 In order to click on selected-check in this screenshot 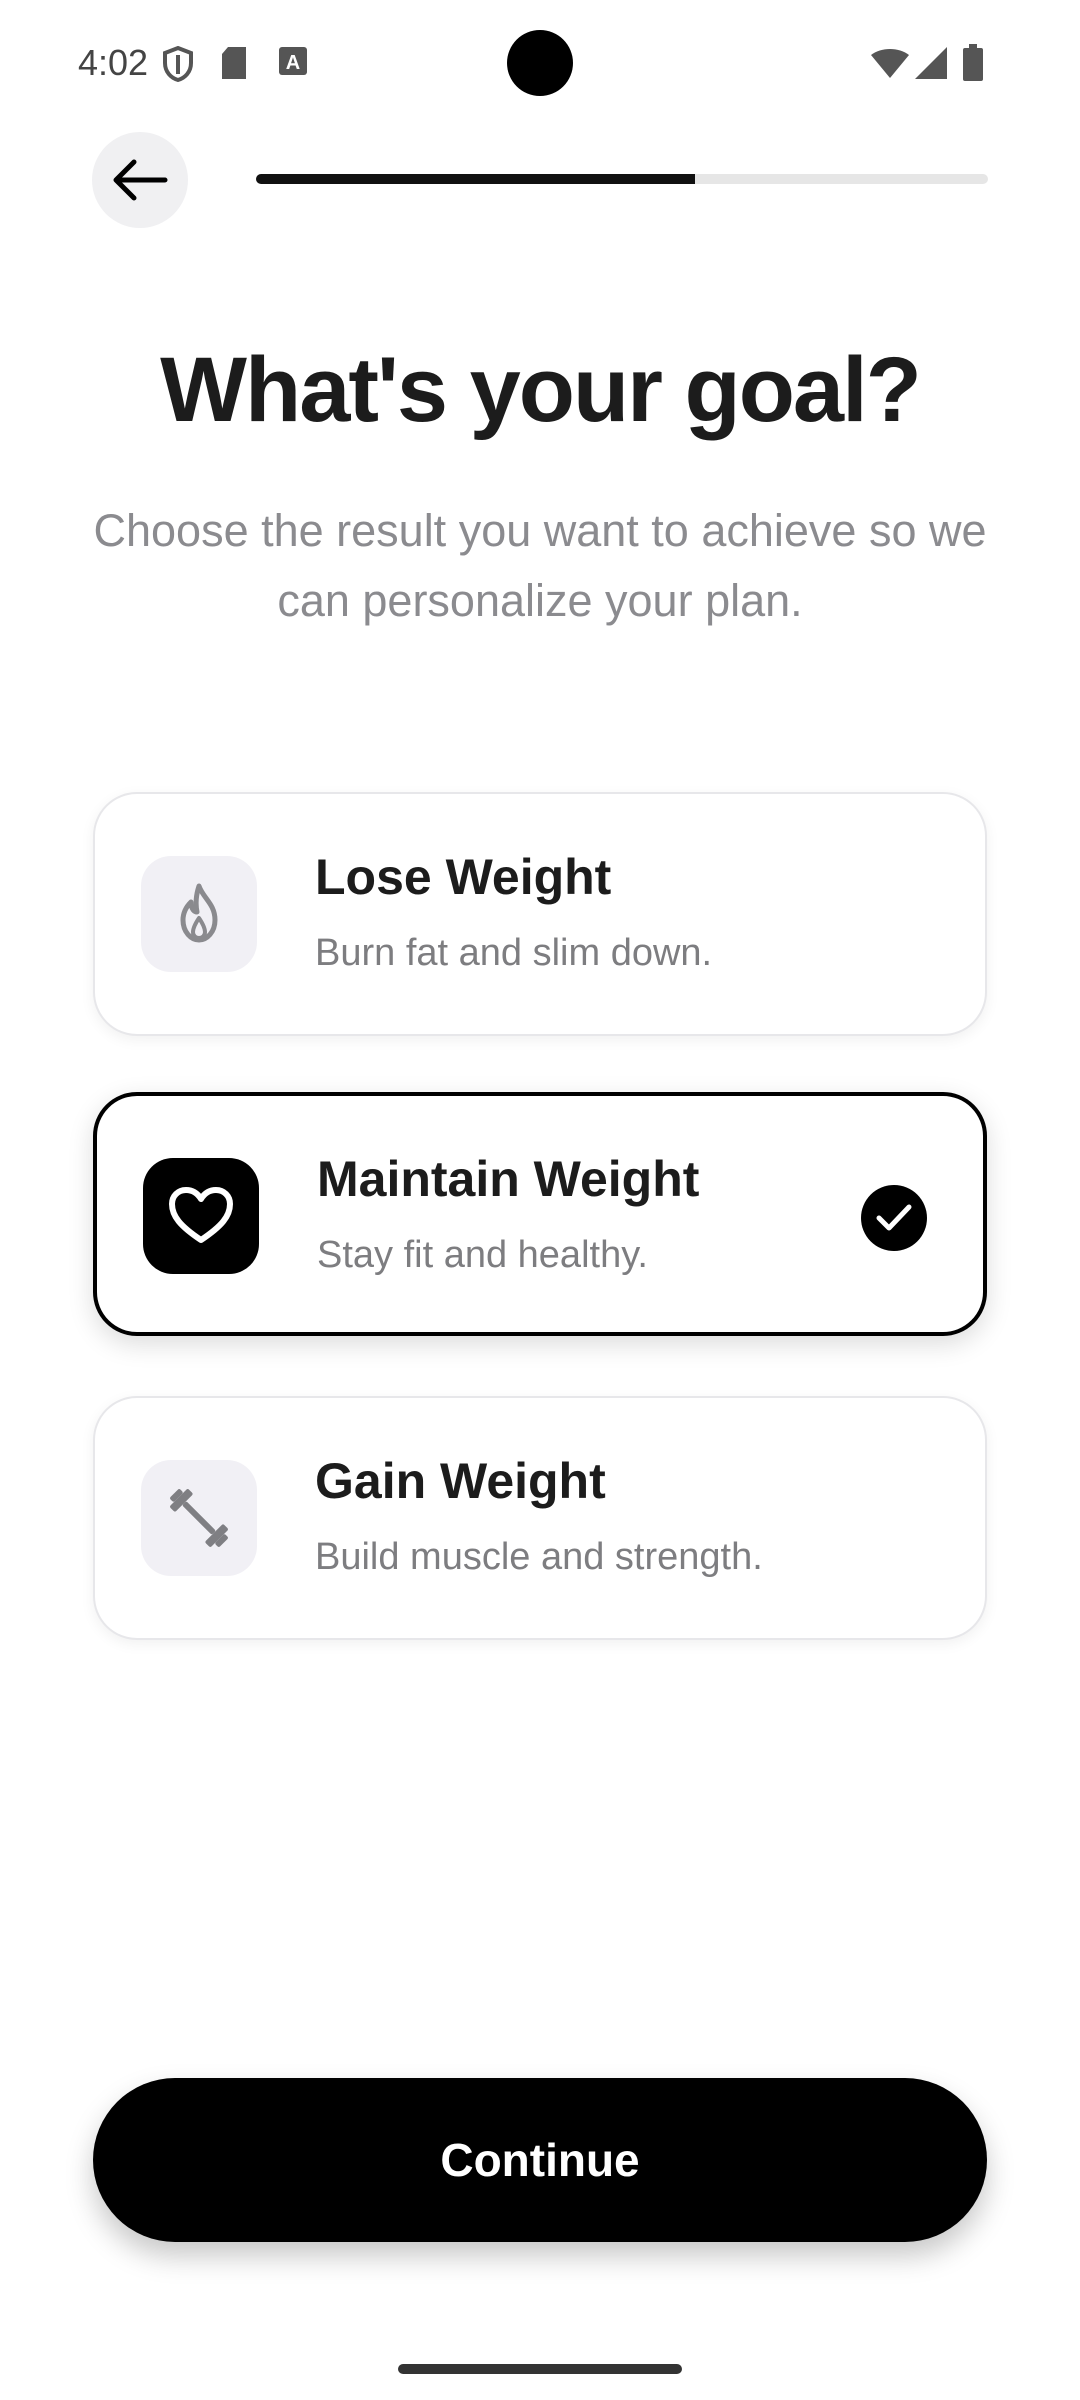, I will do `click(894, 1218)`.